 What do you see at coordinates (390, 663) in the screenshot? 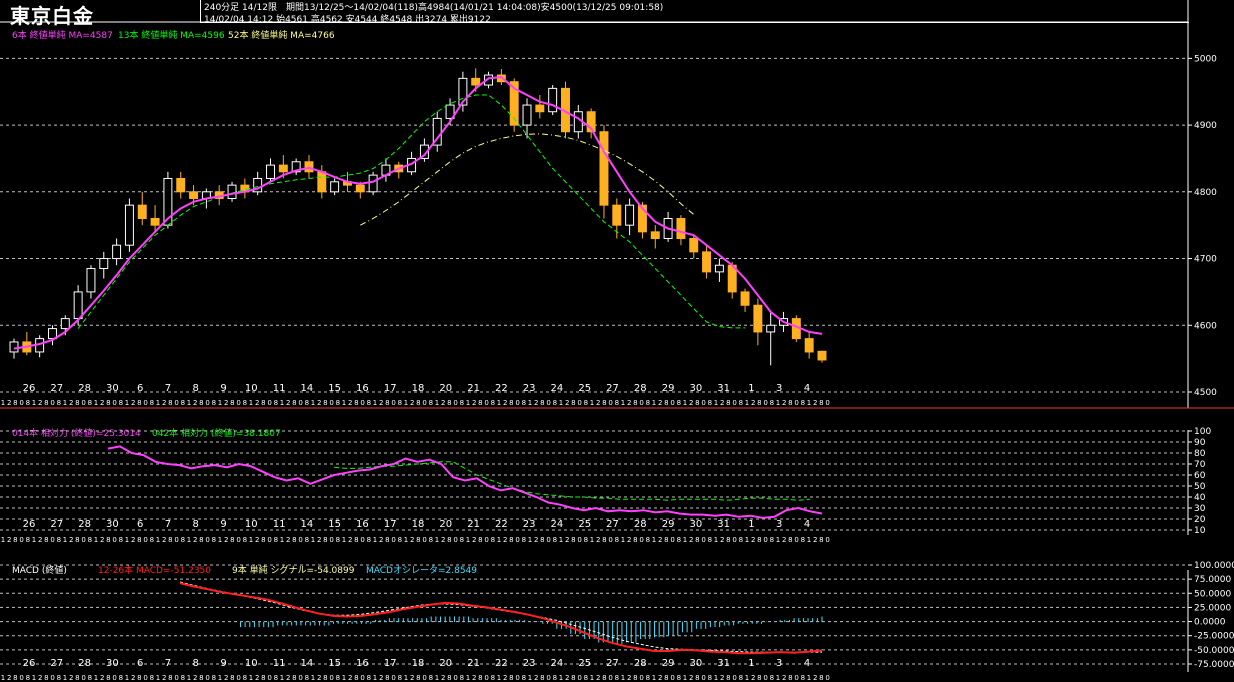
I see `macd-date-label: 17` at bounding box center [390, 663].